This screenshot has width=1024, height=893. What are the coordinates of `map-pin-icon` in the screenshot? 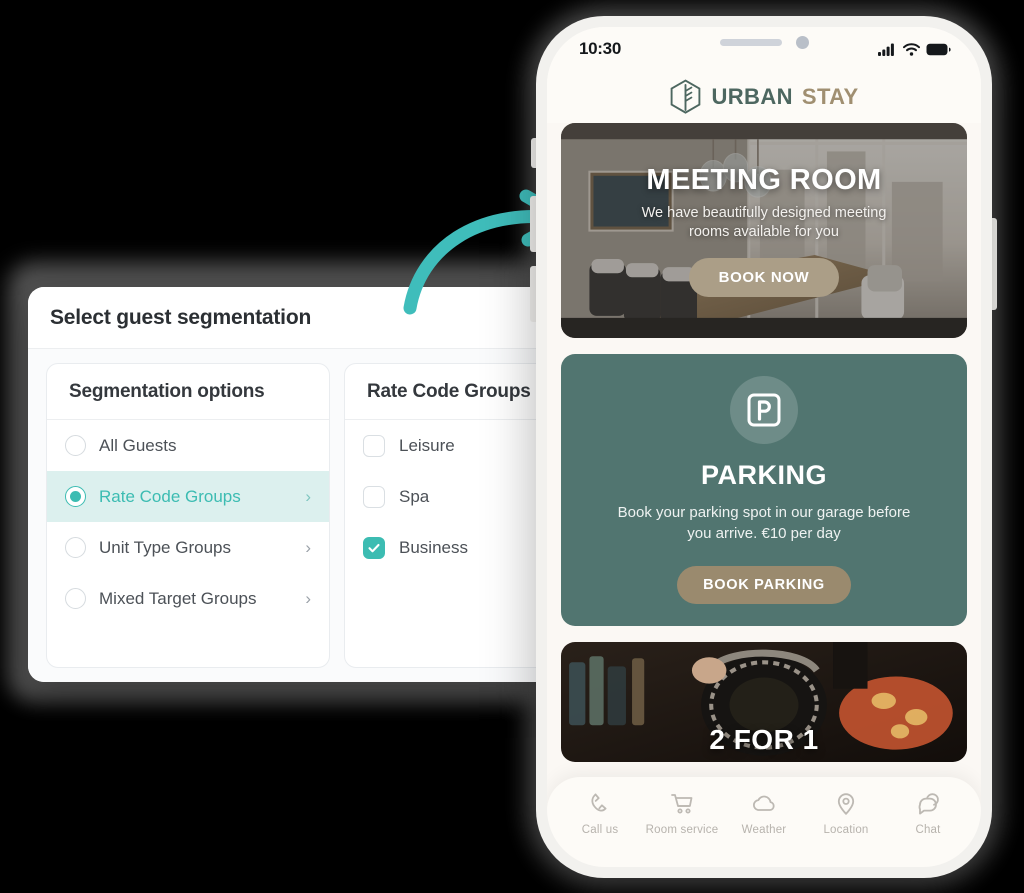 It's located at (846, 804).